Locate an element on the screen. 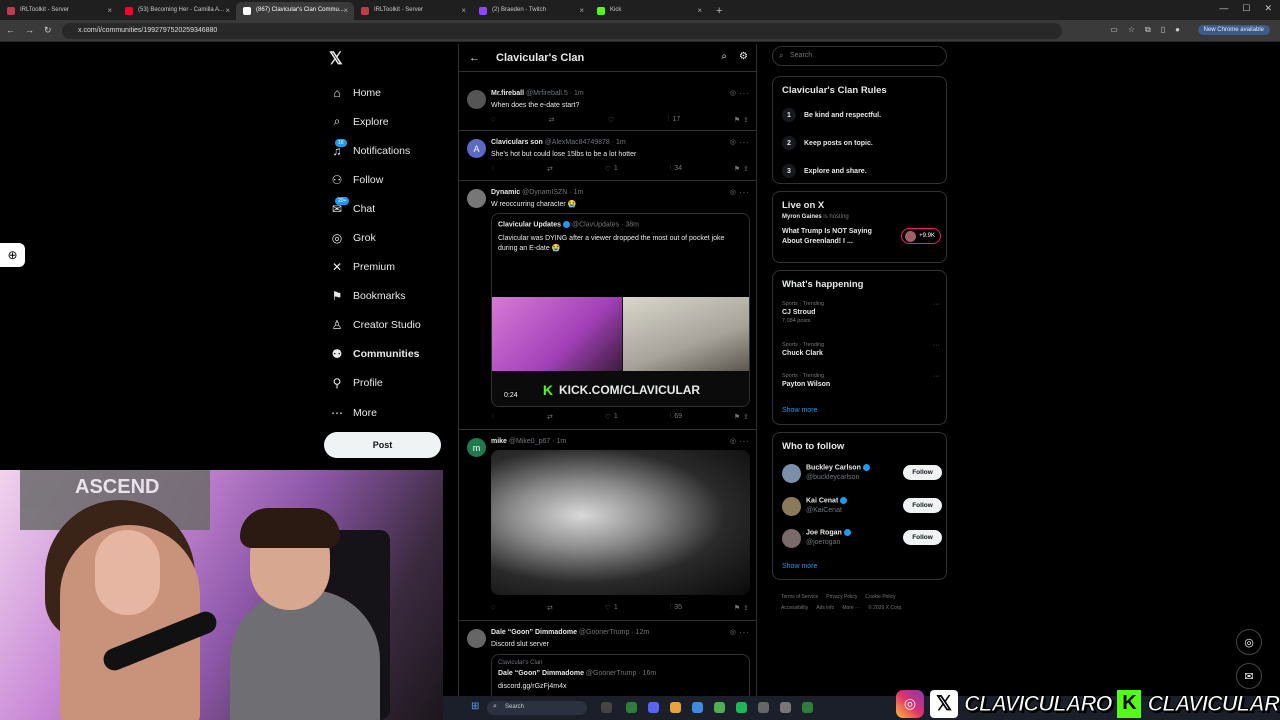  file-explorer-icon is located at coordinates (675, 707).